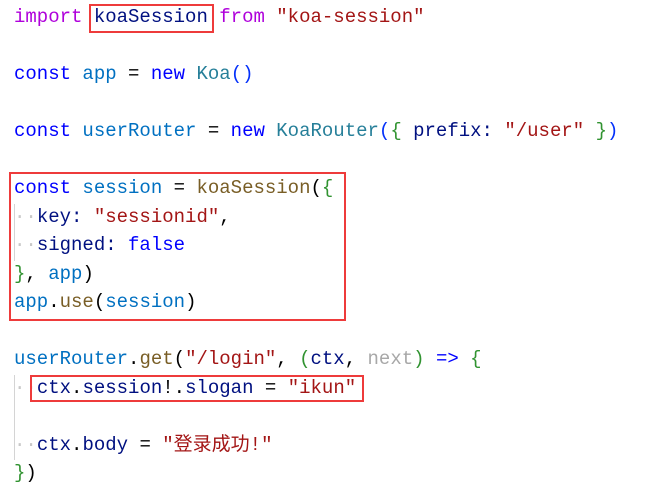 Image resolution: width=646 pixels, height=504 pixels. What do you see at coordinates (231, 359) in the screenshot?
I see `code-token: "/login"` at bounding box center [231, 359].